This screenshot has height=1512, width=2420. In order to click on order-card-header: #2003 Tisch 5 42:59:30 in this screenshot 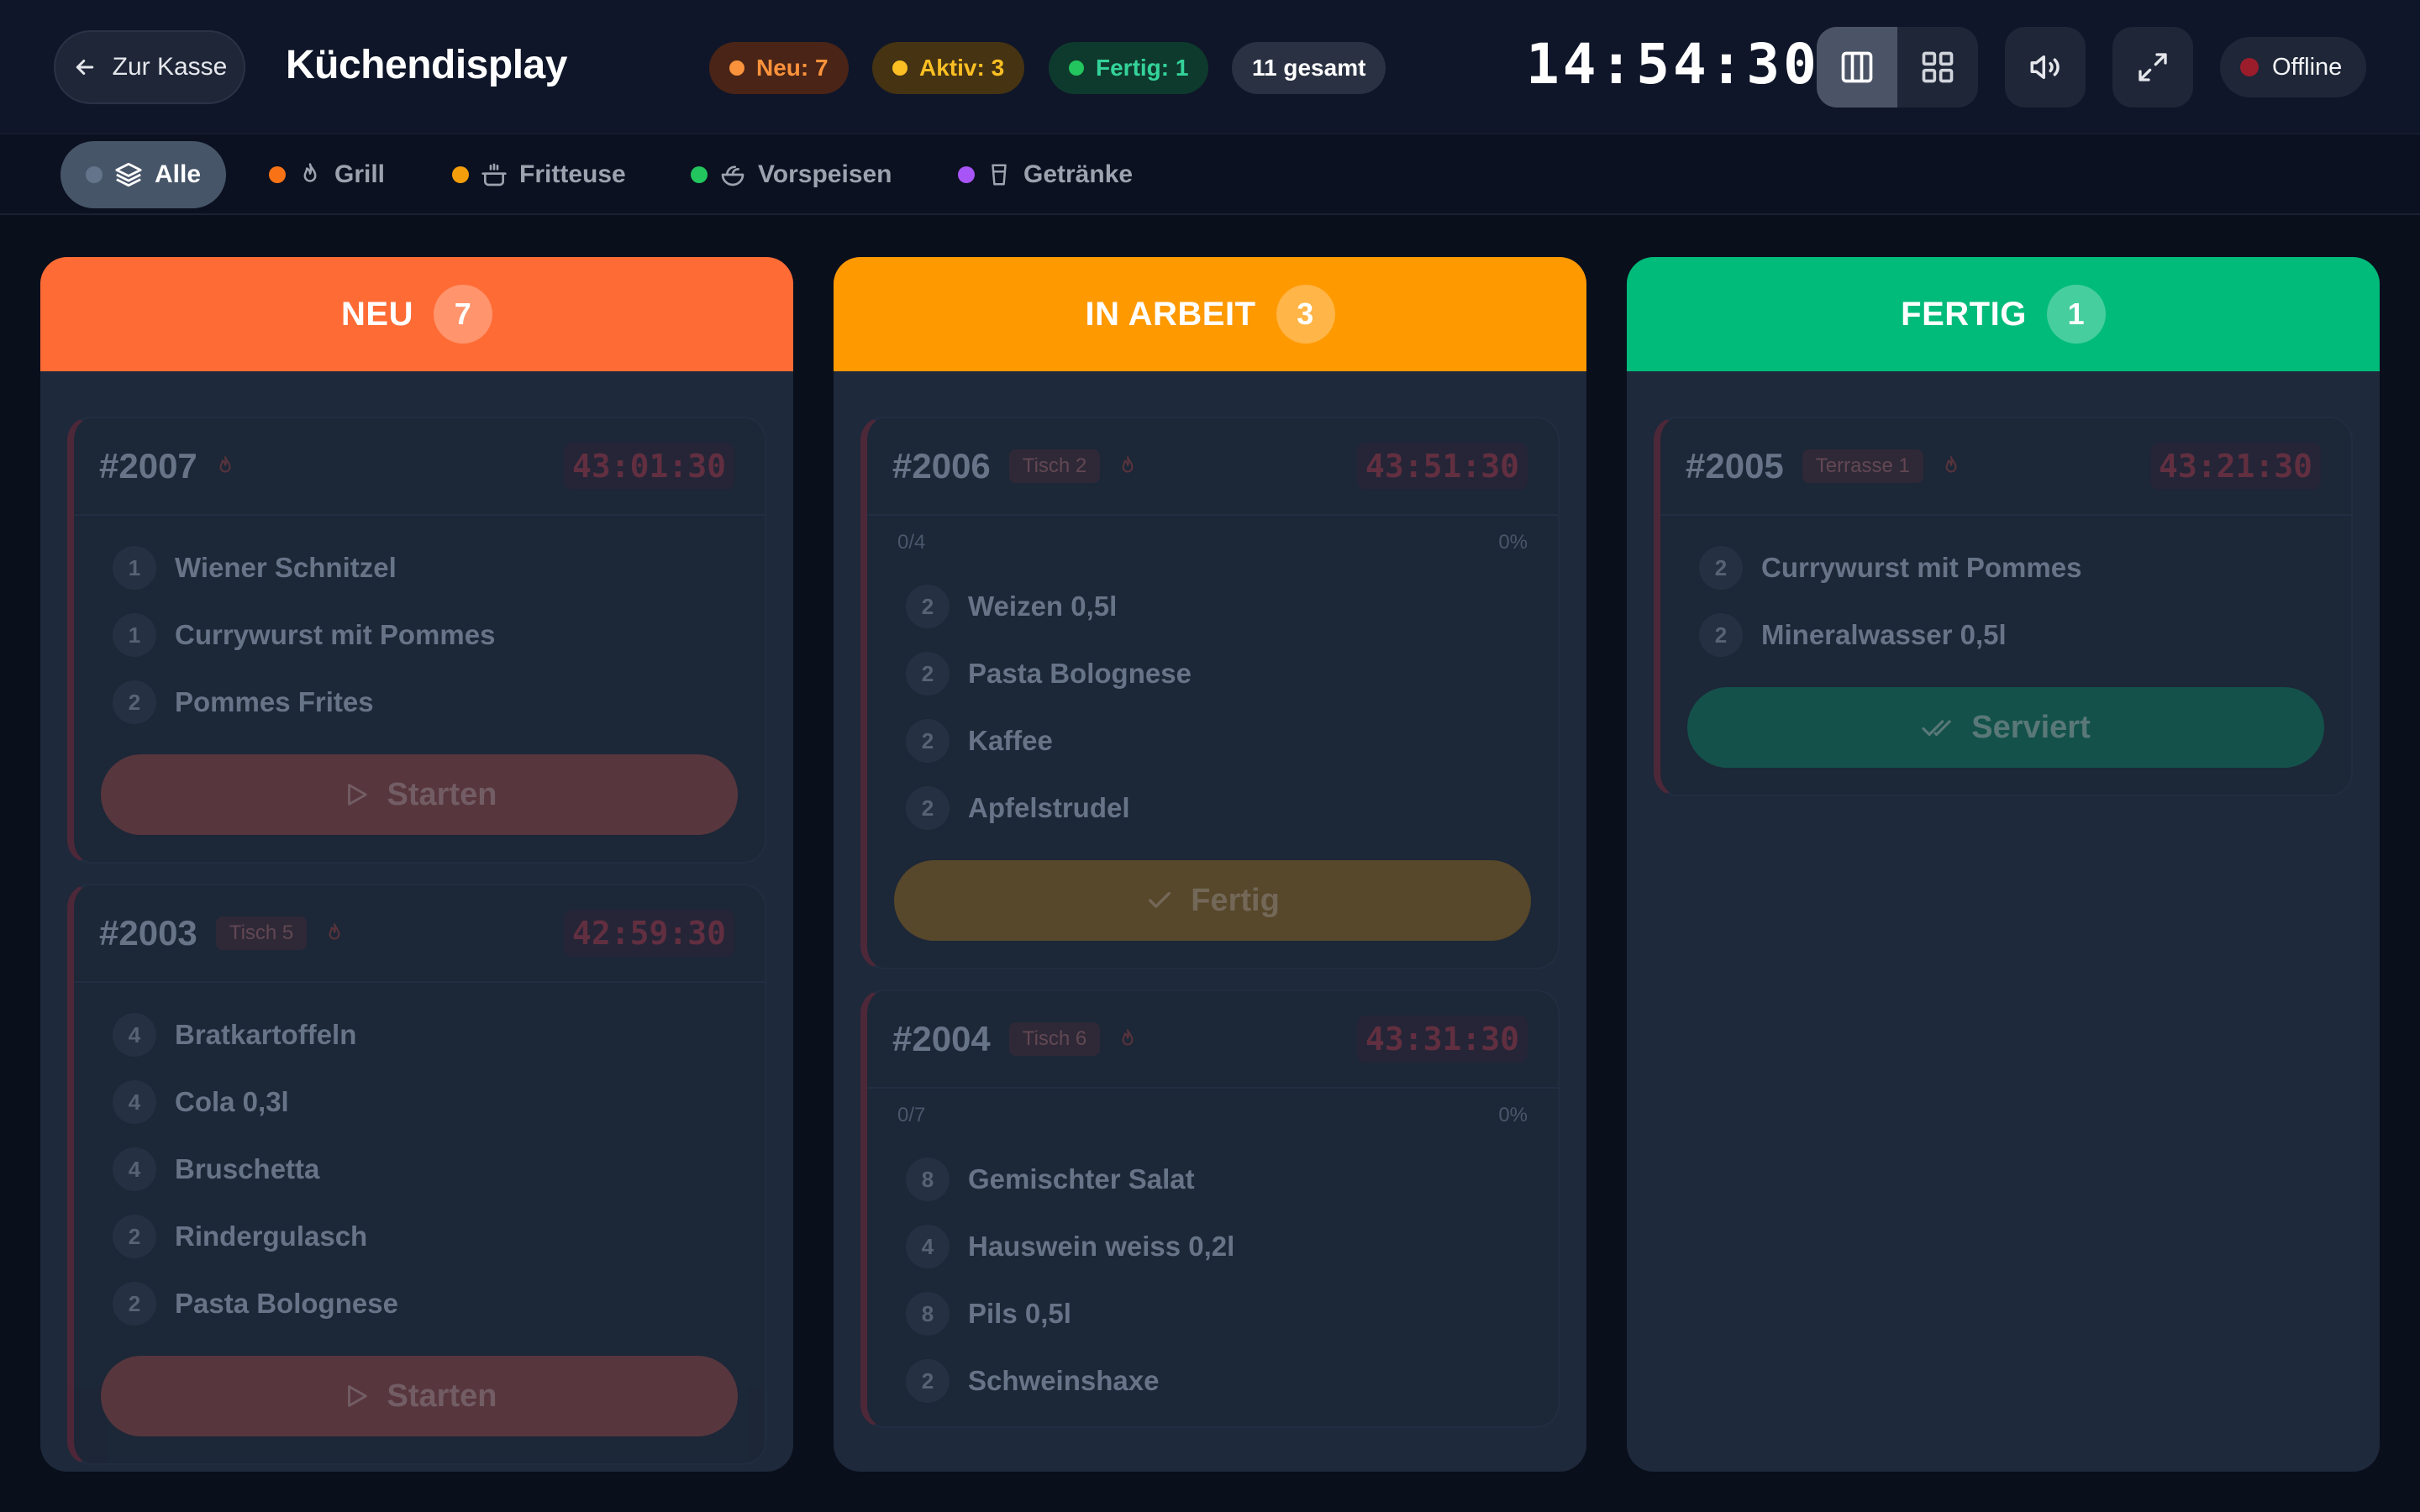, I will do `click(420, 934)`.